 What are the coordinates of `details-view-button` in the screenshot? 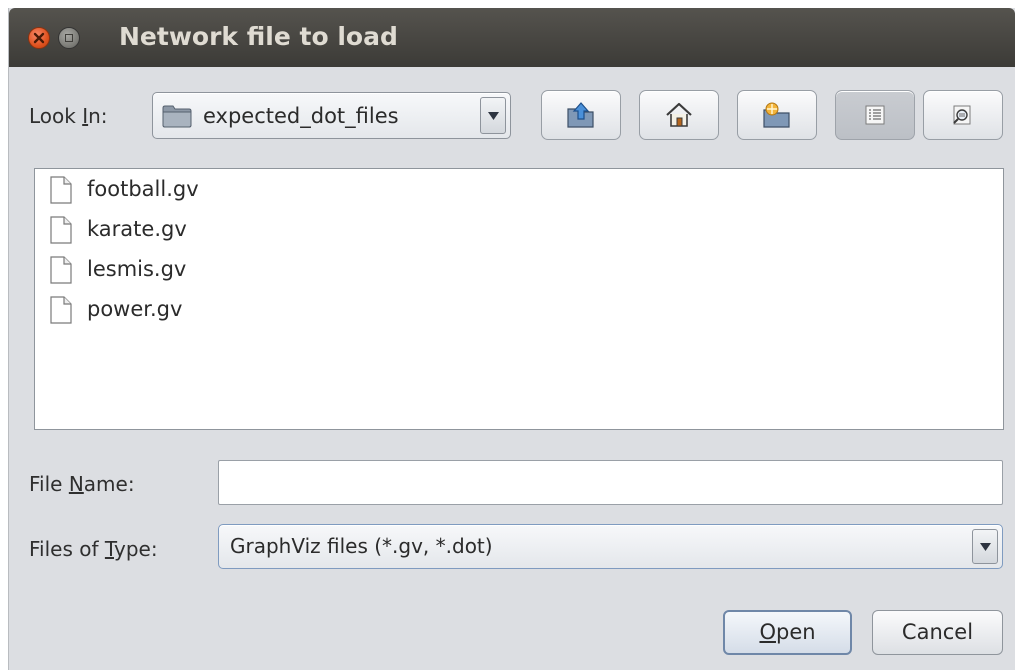 It's located at (963, 115).